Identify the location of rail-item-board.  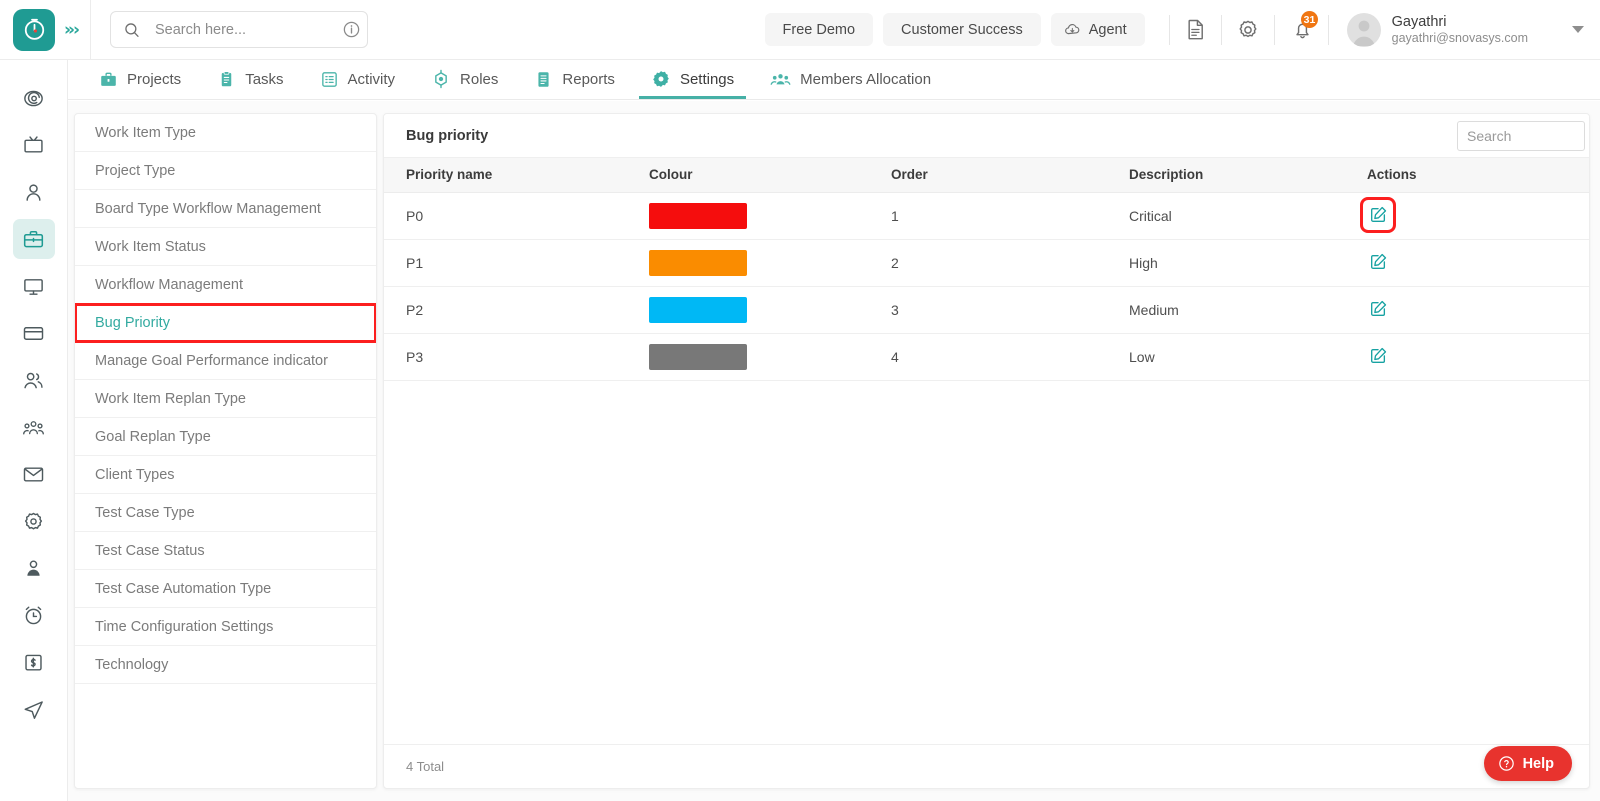
(34, 145).